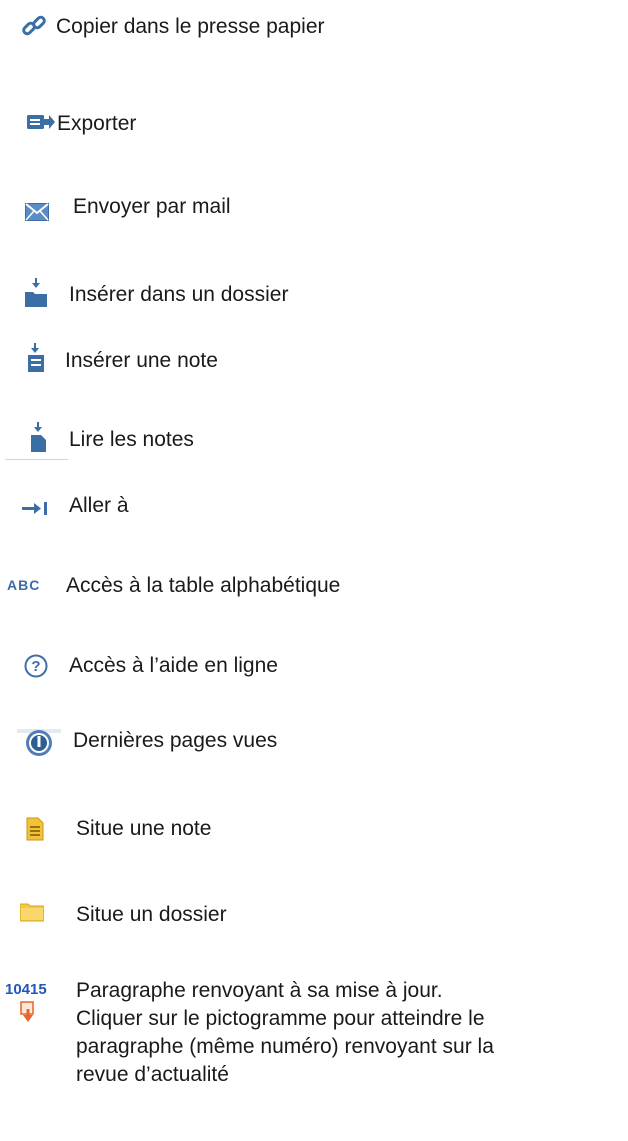 Image resolution: width=628 pixels, height=1141 pixels. I want to click on menu-item-label: Aller à, so click(99, 505).